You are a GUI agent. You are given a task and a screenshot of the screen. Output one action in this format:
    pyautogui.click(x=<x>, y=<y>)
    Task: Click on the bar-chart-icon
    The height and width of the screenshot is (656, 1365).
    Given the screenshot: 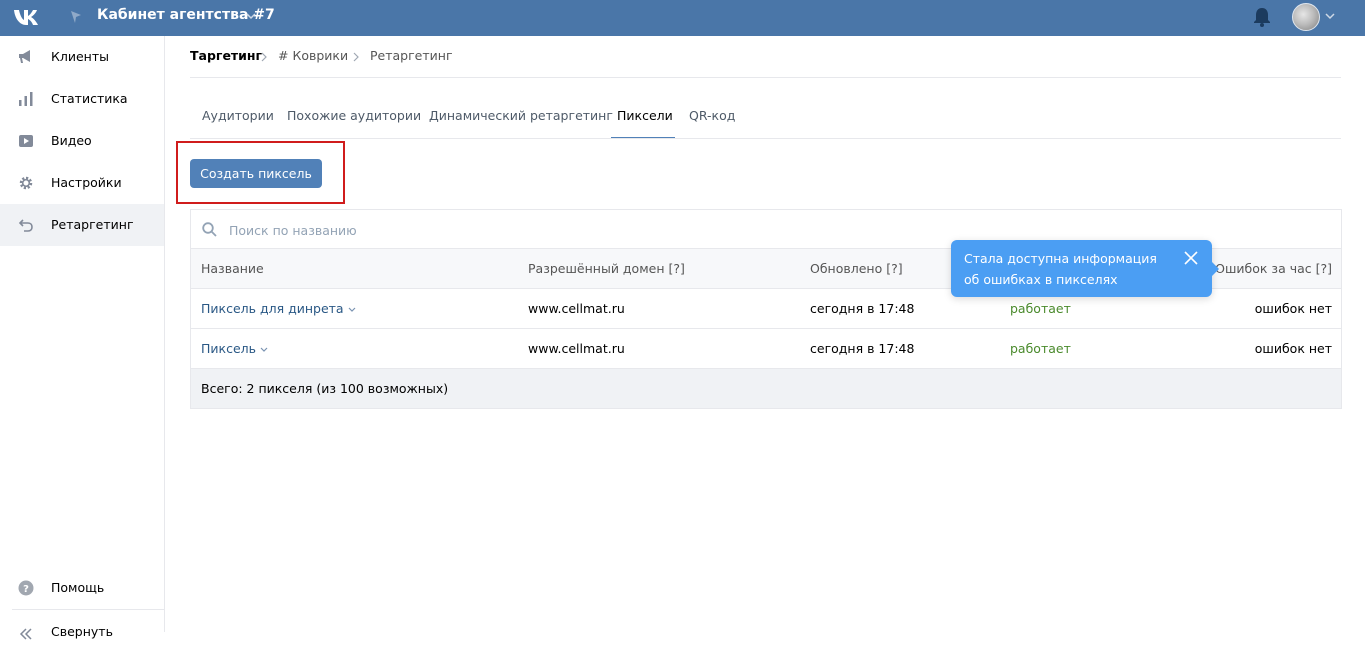 What is the action you would take?
    pyautogui.click(x=26, y=99)
    